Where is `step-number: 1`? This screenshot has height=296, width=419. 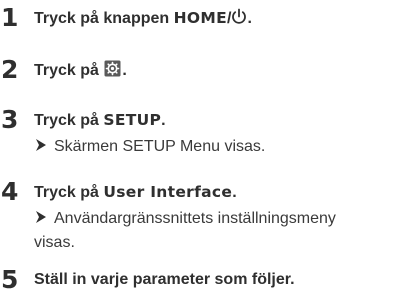
step-number: 1 is located at coordinates (10, 17).